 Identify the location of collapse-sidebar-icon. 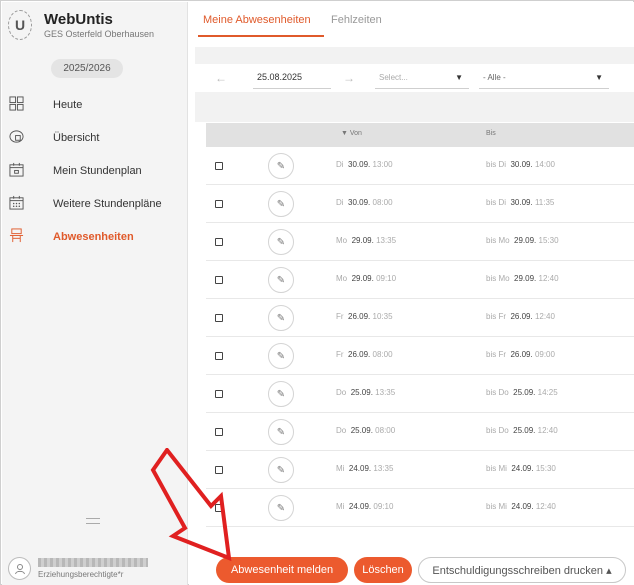
(93, 521).